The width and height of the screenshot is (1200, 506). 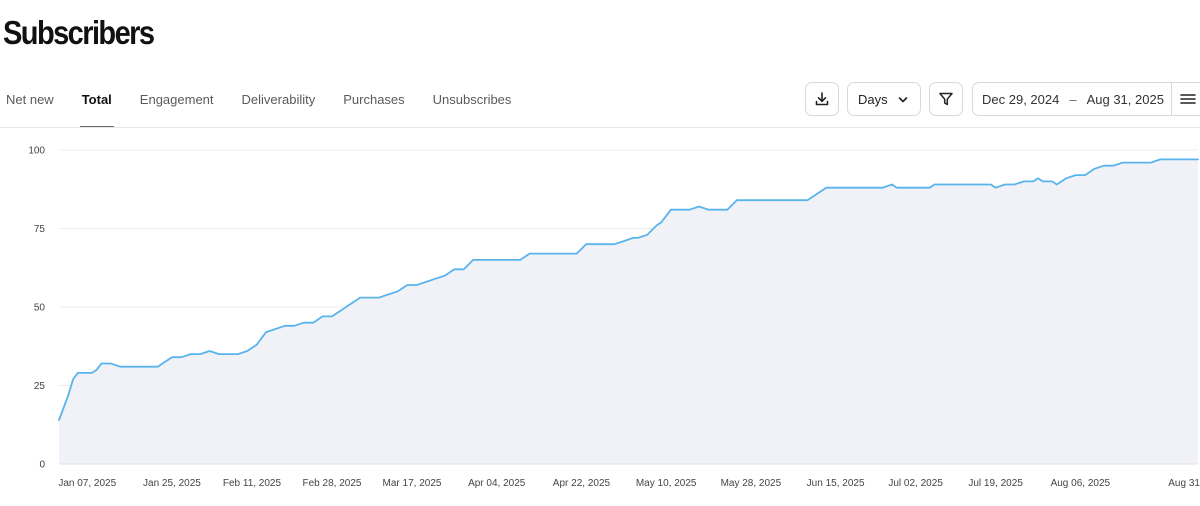 I want to click on hamburger-menu-icon, so click(x=1187, y=99).